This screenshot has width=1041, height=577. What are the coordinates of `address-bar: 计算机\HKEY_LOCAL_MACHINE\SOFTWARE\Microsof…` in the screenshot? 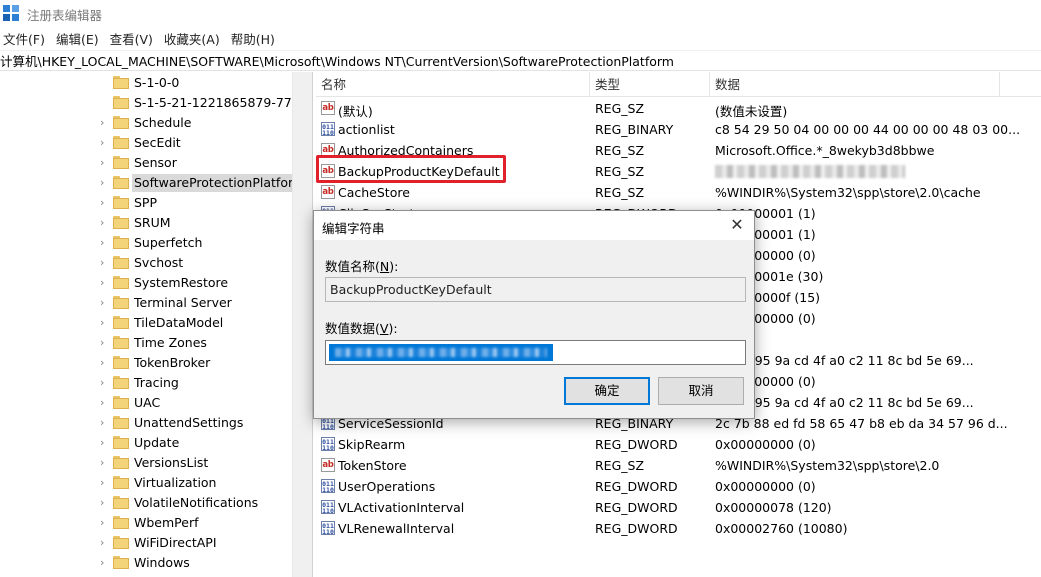 It's located at (520, 60).